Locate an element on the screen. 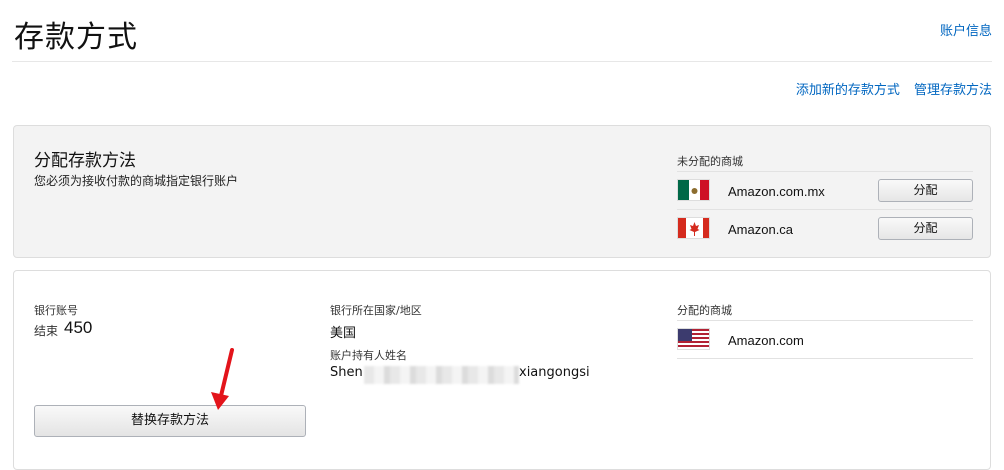 The image size is (1004, 470). replace-deposit-method-button: 替换存款方法 is located at coordinates (170, 421).